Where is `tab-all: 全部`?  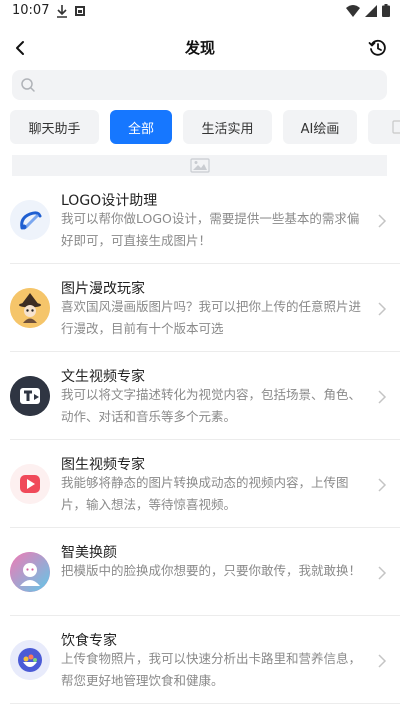
tab-all: 全部 is located at coordinates (141, 127).